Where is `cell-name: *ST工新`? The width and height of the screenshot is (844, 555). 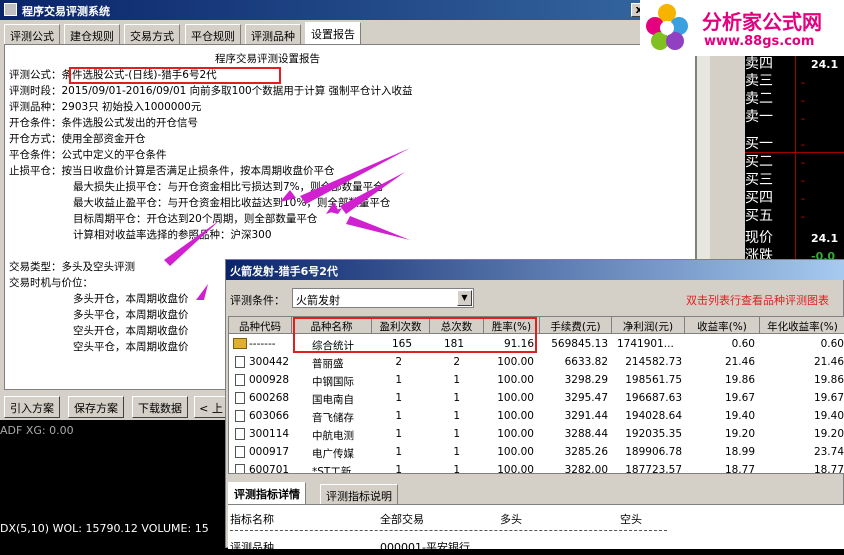 cell-name: *ST工新 is located at coordinates (332, 470).